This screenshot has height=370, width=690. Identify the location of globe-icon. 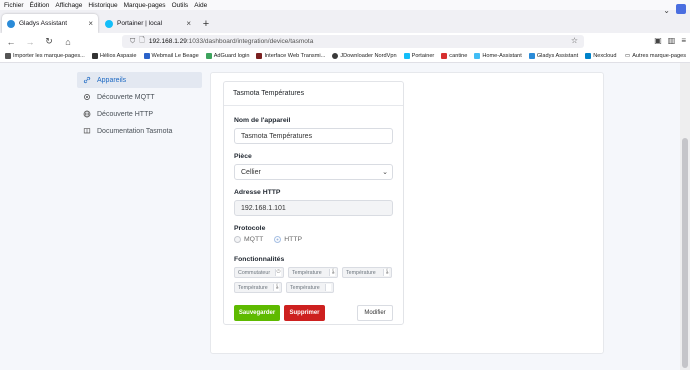
(87, 114).